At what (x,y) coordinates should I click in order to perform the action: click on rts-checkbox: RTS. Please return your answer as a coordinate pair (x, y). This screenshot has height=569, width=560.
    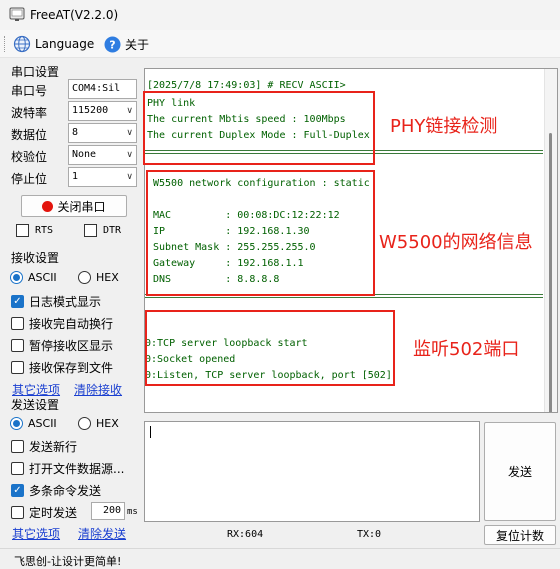
    Looking at the image, I should click on (34, 230).